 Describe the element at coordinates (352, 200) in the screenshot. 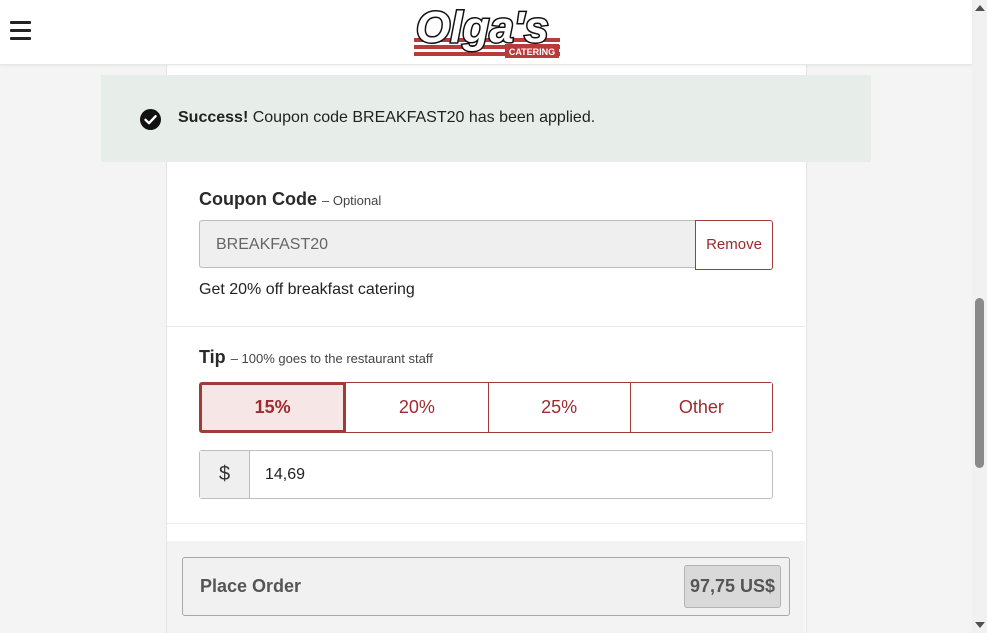

I see `coupon-subtitle: – Optional` at that location.